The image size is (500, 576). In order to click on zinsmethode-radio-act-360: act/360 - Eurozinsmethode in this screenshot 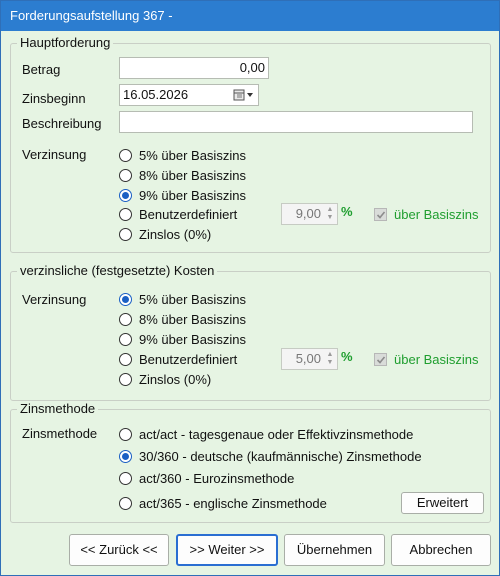, I will do `click(206, 478)`.